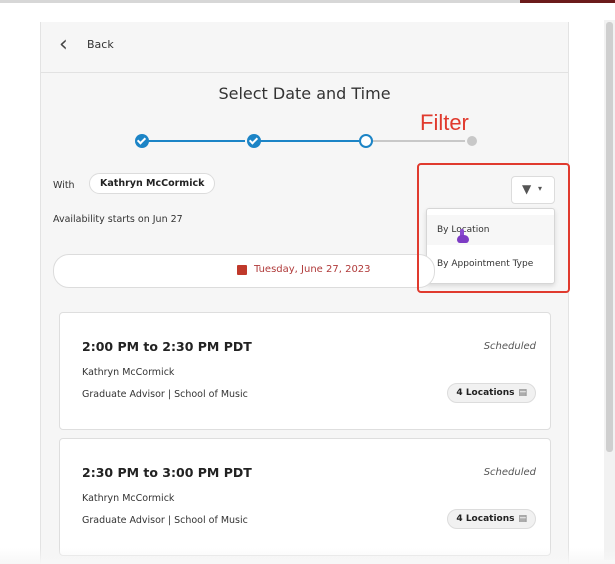 Image resolution: width=615 pixels, height=564 pixels. What do you see at coordinates (312, 269) in the screenshot?
I see `selected-date: Tuesday, June 27, 2023` at bounding box center [312, 269].